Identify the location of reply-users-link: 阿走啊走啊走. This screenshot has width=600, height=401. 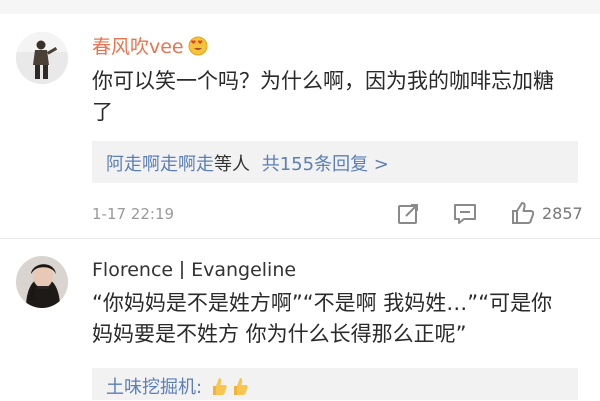
(160, 164).